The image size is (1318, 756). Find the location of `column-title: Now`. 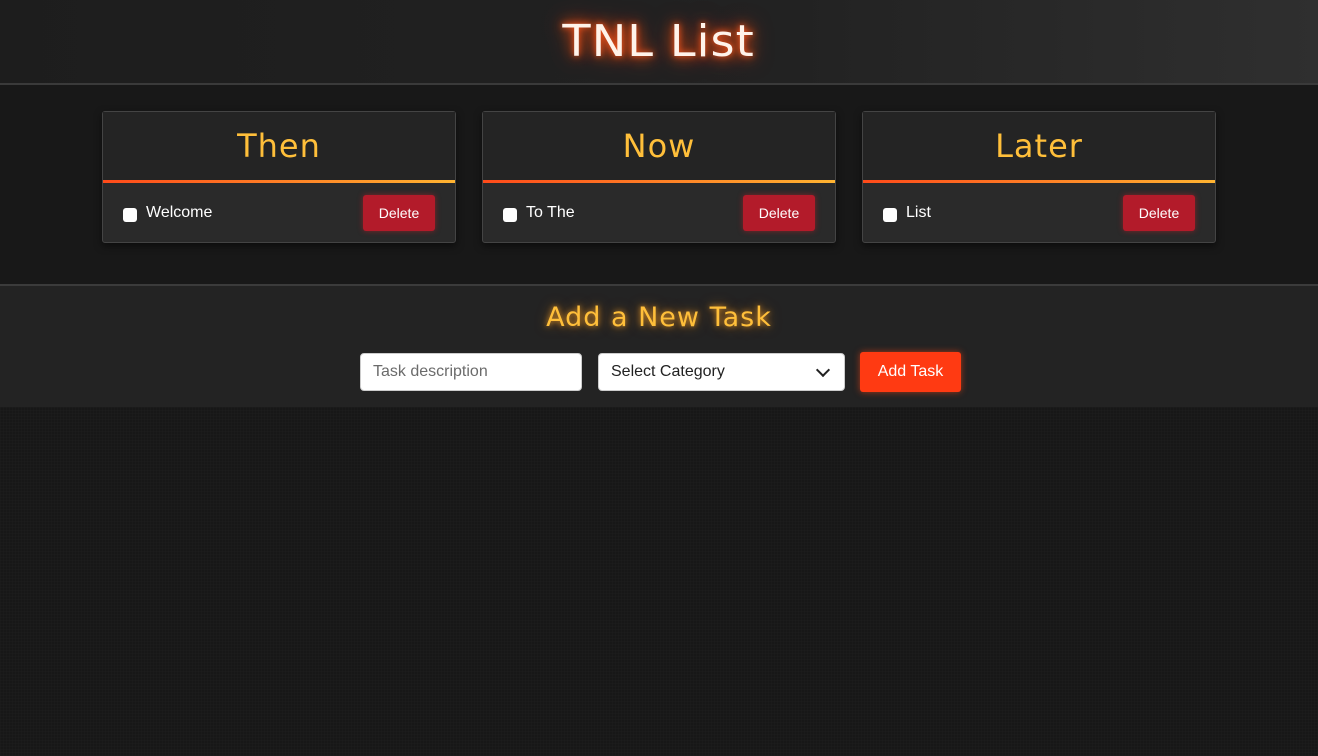

column-title: Now is located at coordinates (659, 146).